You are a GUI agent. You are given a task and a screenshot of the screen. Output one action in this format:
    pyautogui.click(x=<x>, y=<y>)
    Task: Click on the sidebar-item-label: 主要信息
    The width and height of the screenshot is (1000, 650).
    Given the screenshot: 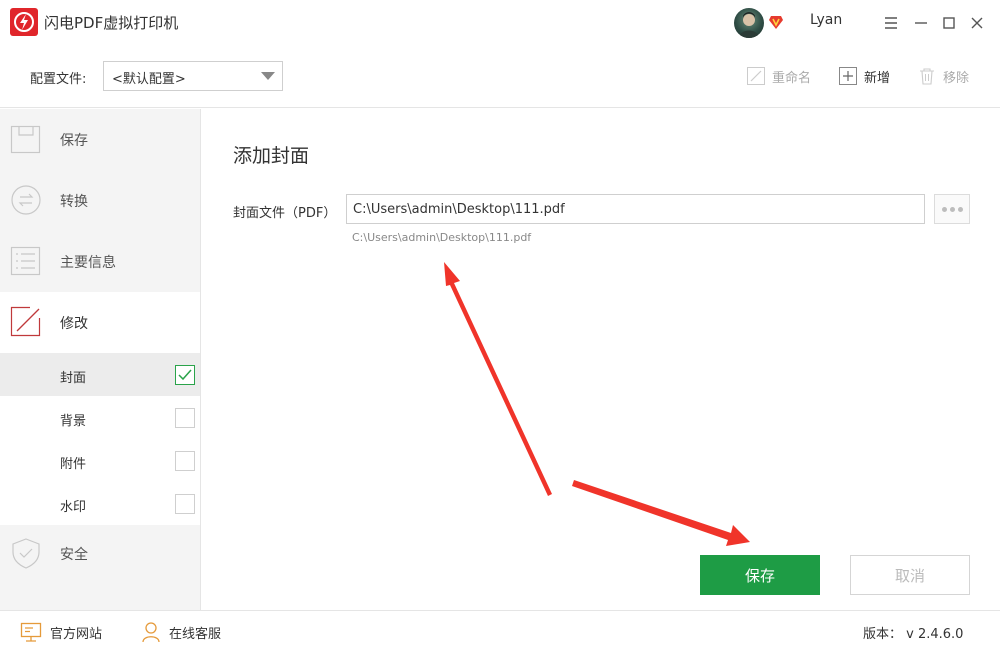 What is the action you would take?
    pyautogui.click(x=88, y=263)
    